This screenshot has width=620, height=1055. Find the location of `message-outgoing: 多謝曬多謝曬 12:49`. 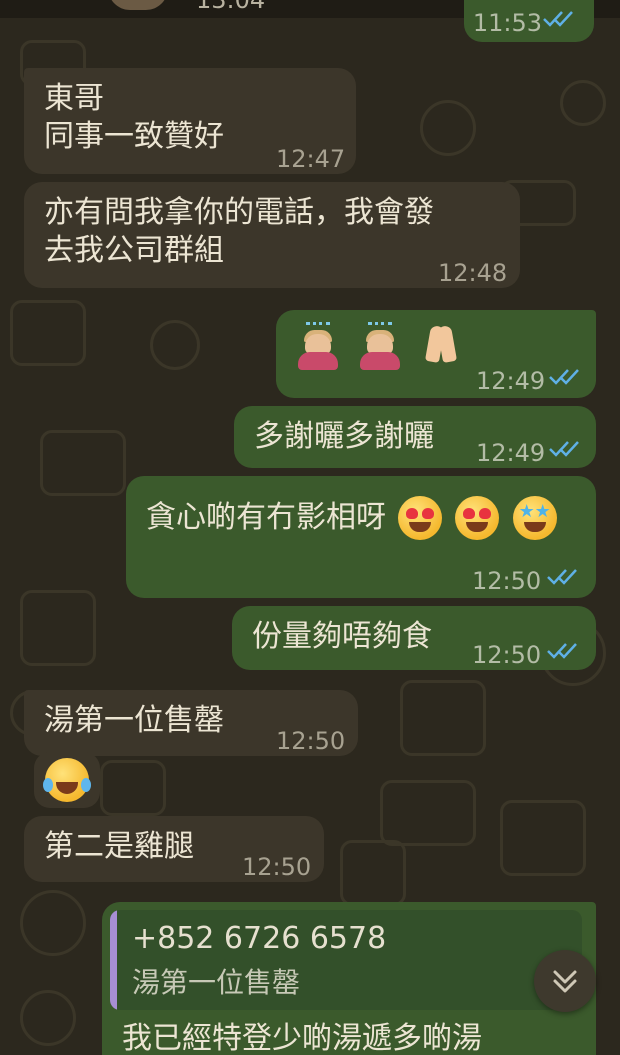

message-outgoing: 多謝曬多謝曬 12:49 is located at coordinates (415, 437).